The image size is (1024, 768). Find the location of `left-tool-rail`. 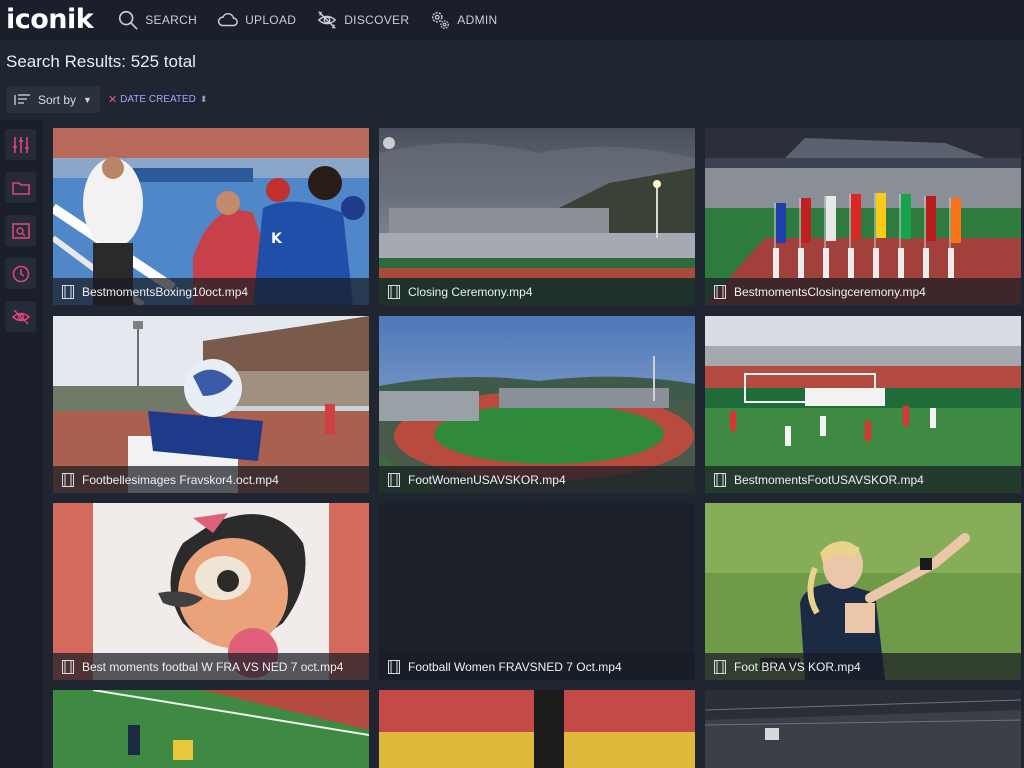

left-tool-rail is located at coordinates (21, 444).